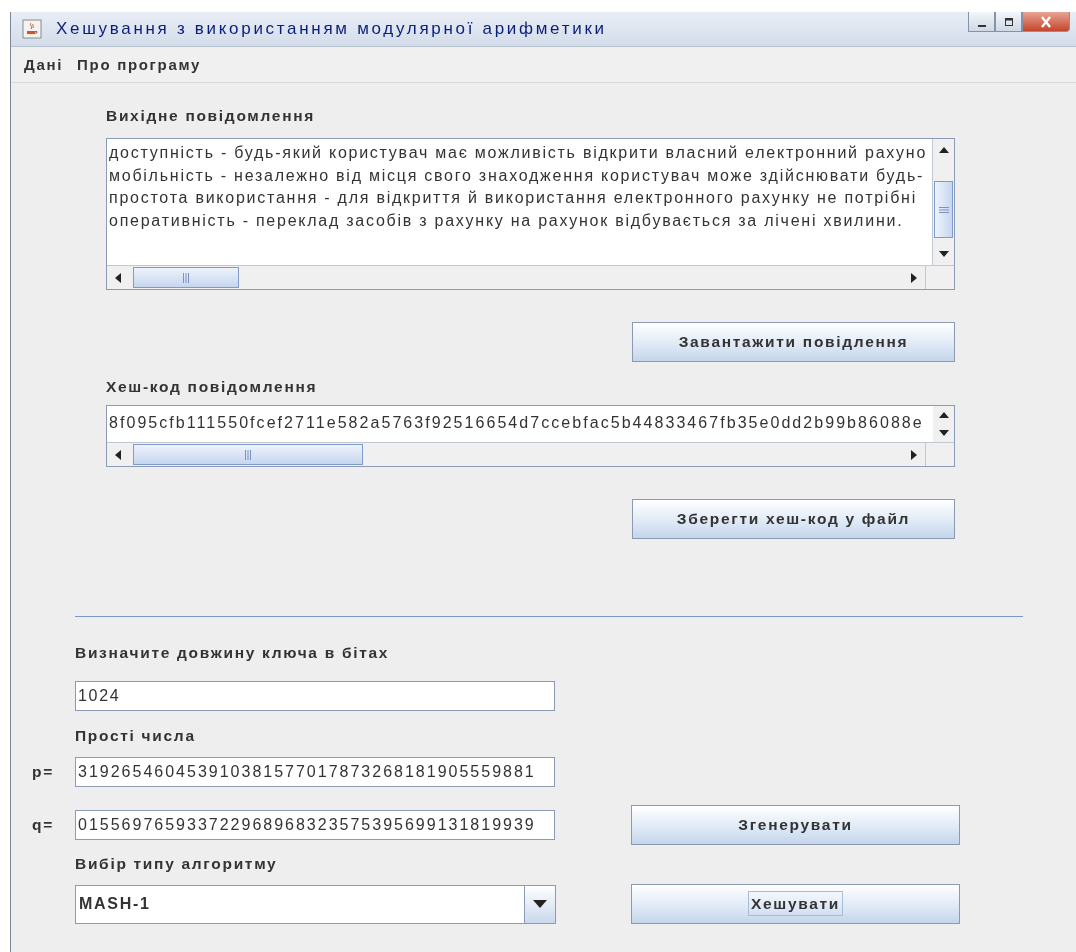 The height and width of the screenshot is (952, 1076). I want to click on message-line: мобільність - незалежно від місця свого знаходження користувач може здійснювати будь-, so click(517, 175).